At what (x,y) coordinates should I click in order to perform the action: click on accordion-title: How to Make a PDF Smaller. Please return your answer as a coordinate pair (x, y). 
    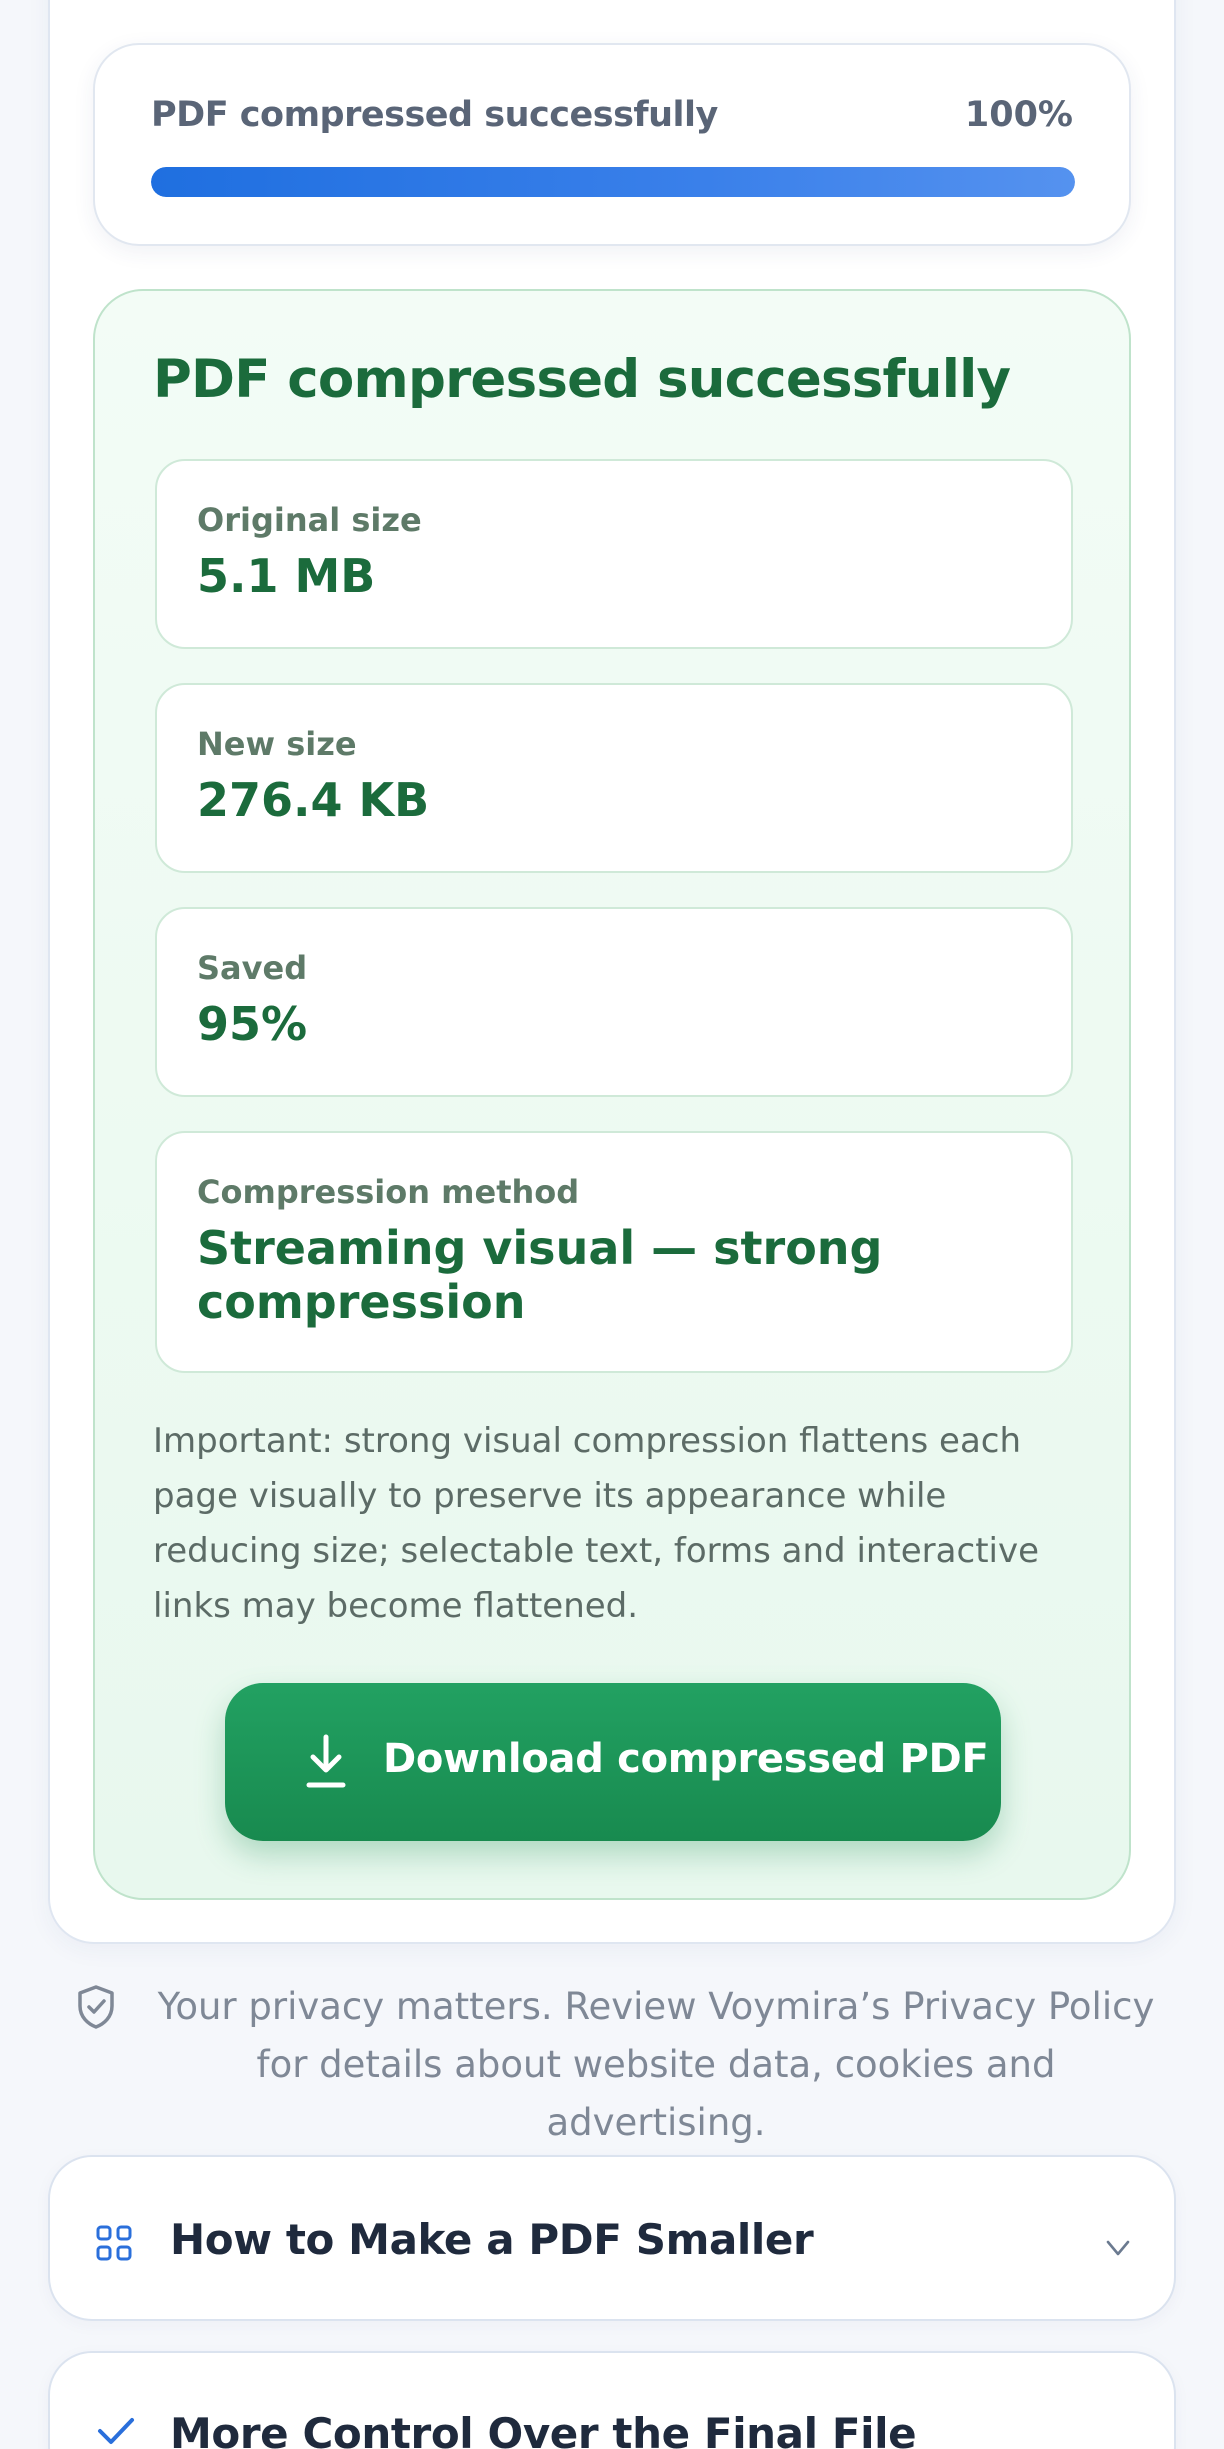
    Looking at the image, I should click on (492, 2239).